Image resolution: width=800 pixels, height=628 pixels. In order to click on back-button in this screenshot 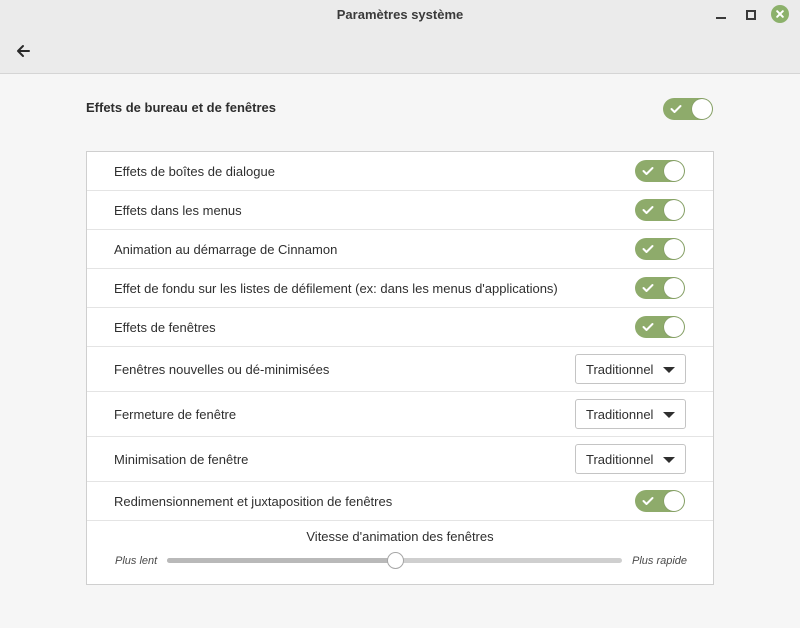, I will do `click(23, 51)`.